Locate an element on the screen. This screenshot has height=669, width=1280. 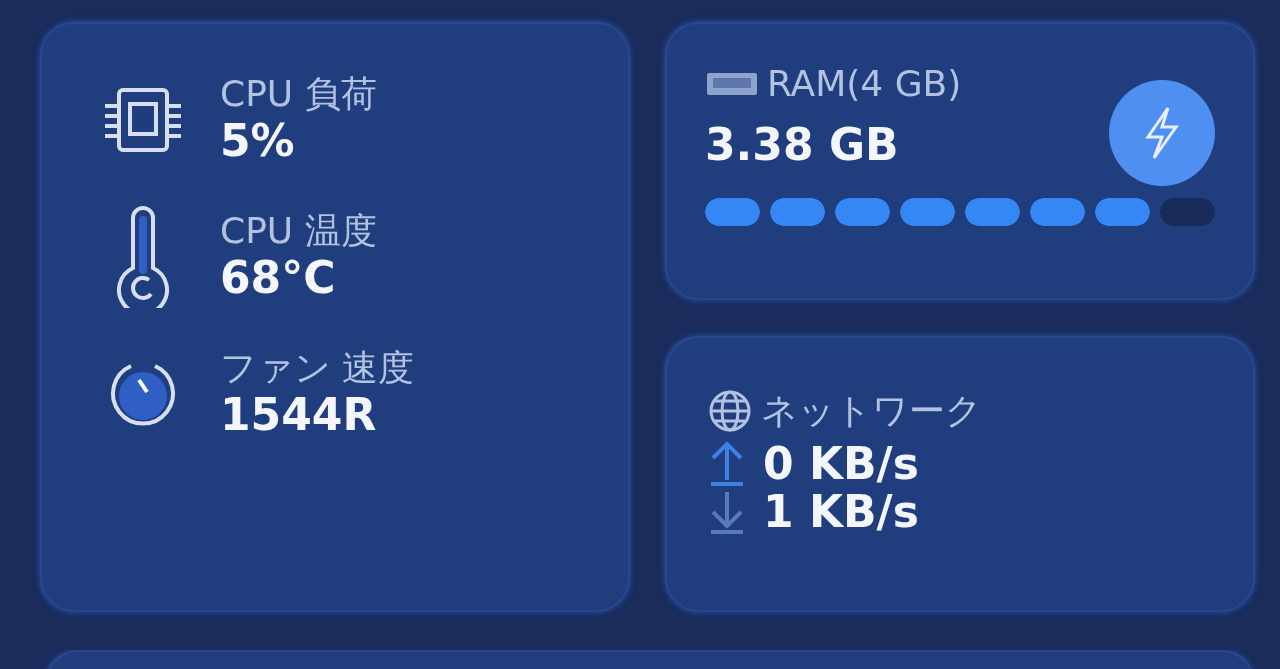
network-label: ネットワーク is located at coordinates (871, 411).